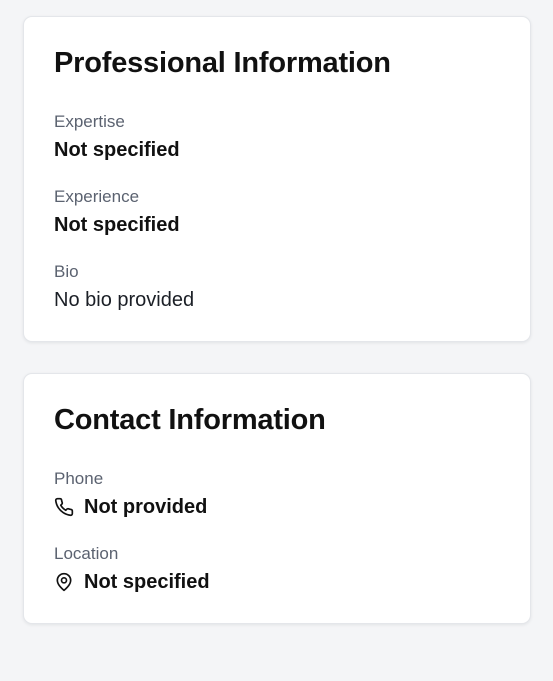 The width and height of the screenshot is (553, 681). Describe the element at coordinates (274, 212) in the screenshot. I see `experience-field: Experience Not specified` at that location.